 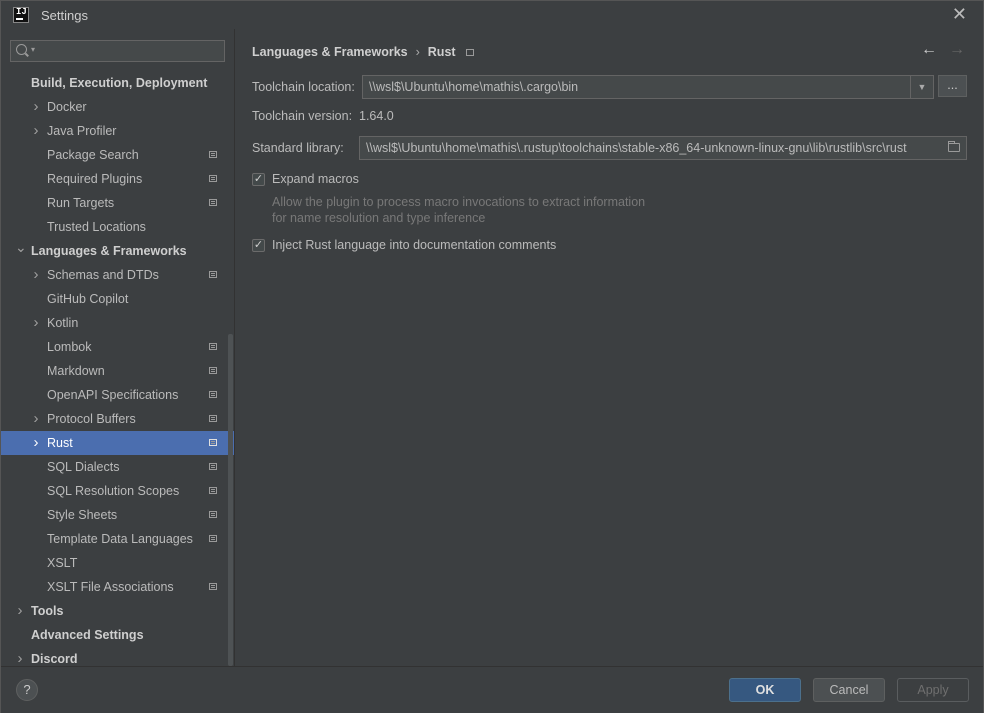 What do you see at coordinates (765, 690) in the screenshot?
I see `ok-button: OK` at bounding box center [765, 690].